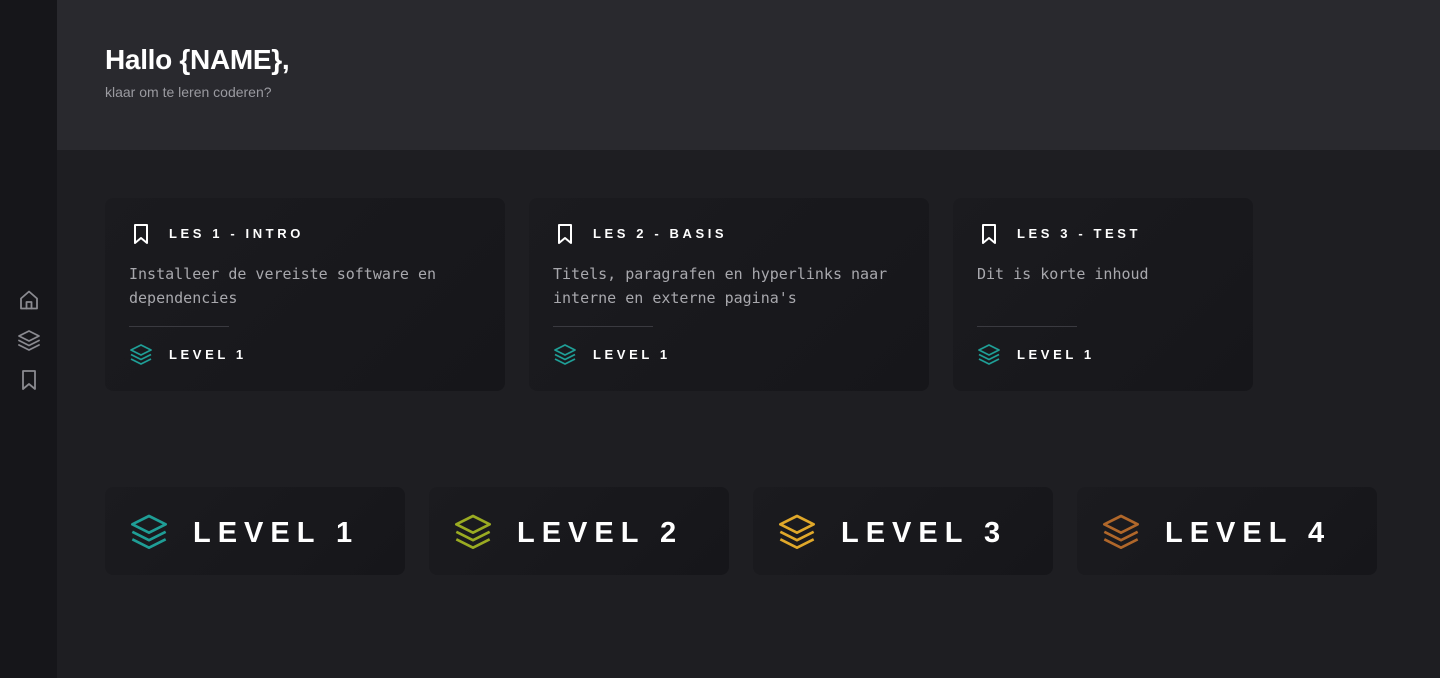 The width and height of the screenshot is (1440, 678). I want to click on lesson-title: LES 3 - TEST, so click(1079, 233).